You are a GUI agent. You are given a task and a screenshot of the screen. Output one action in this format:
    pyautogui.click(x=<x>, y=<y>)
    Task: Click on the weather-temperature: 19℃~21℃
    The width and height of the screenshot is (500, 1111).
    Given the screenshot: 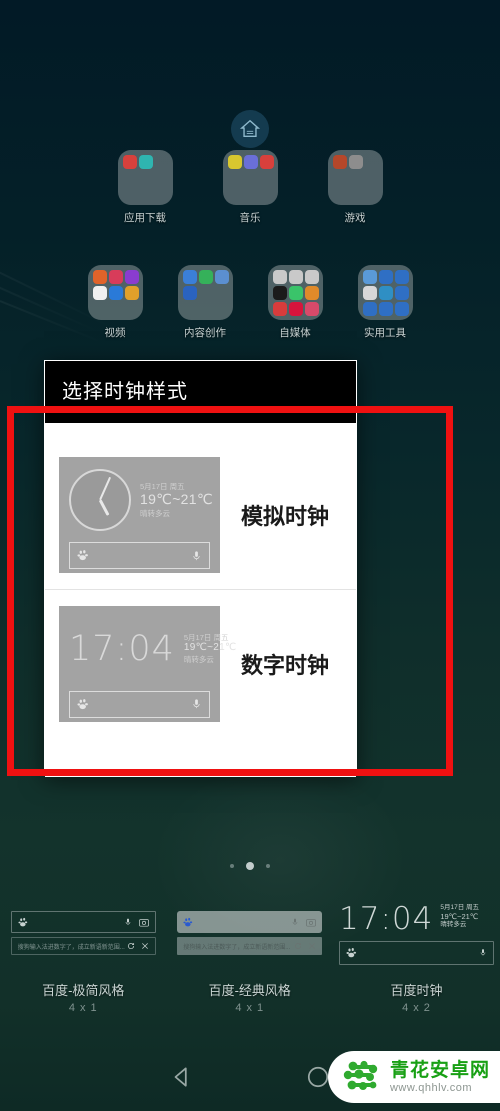 What is the action you would take?
    pyautogui.click(x=459, y=916)
    